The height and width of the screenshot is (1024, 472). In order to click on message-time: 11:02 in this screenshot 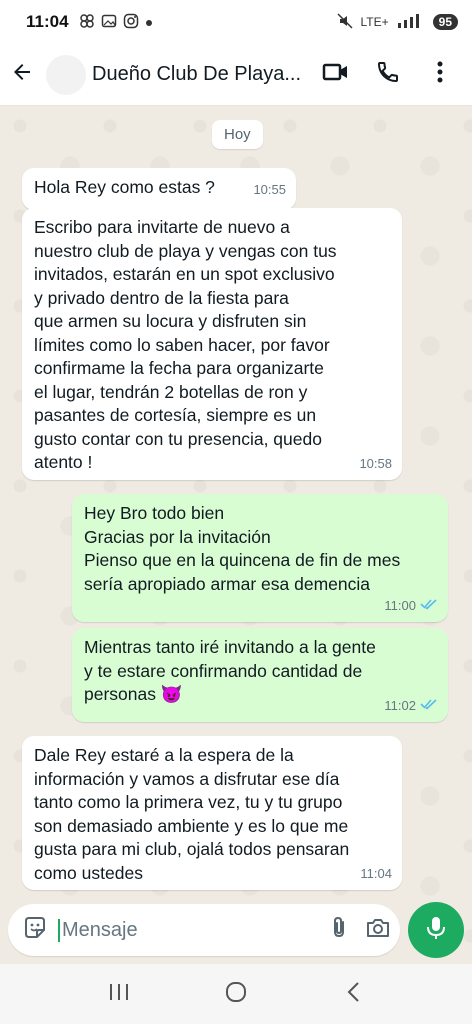, I will do `click(400, 705)`.